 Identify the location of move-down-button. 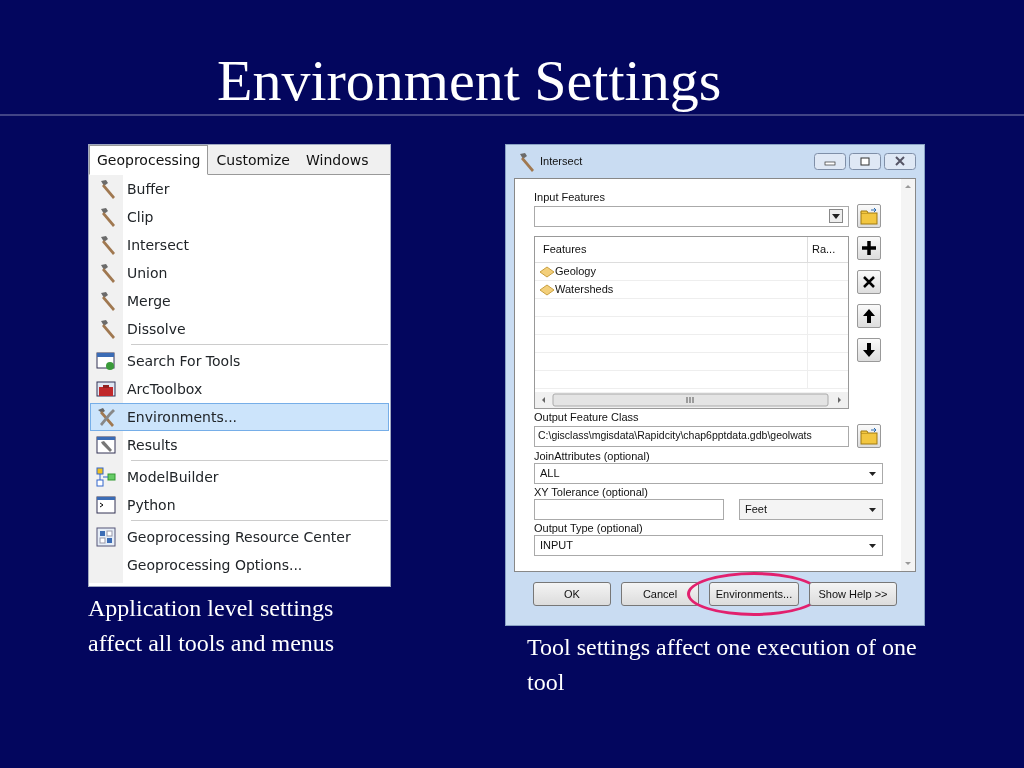
(869, 350).